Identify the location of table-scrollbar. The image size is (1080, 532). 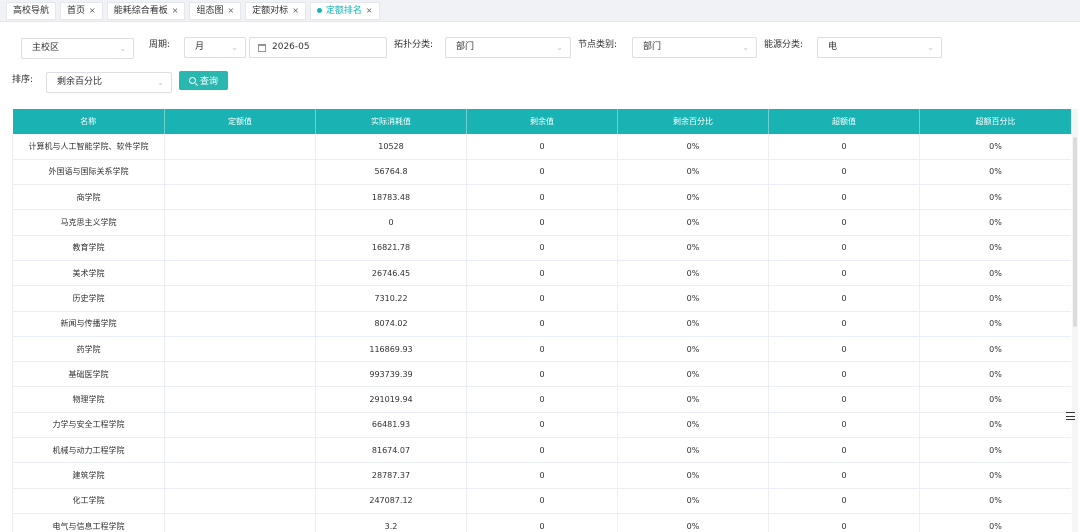
(1075, 320).